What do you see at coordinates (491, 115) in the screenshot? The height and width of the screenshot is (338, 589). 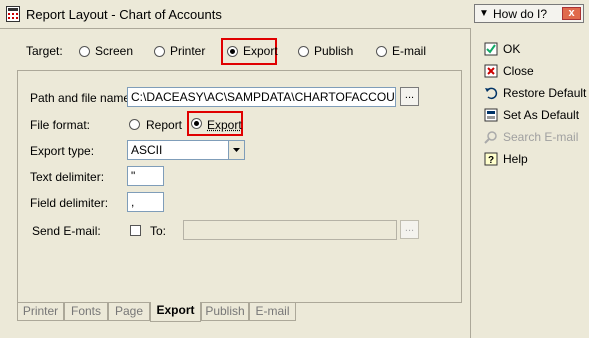 I see `set-default-icon` at bounding box center [491, 115].